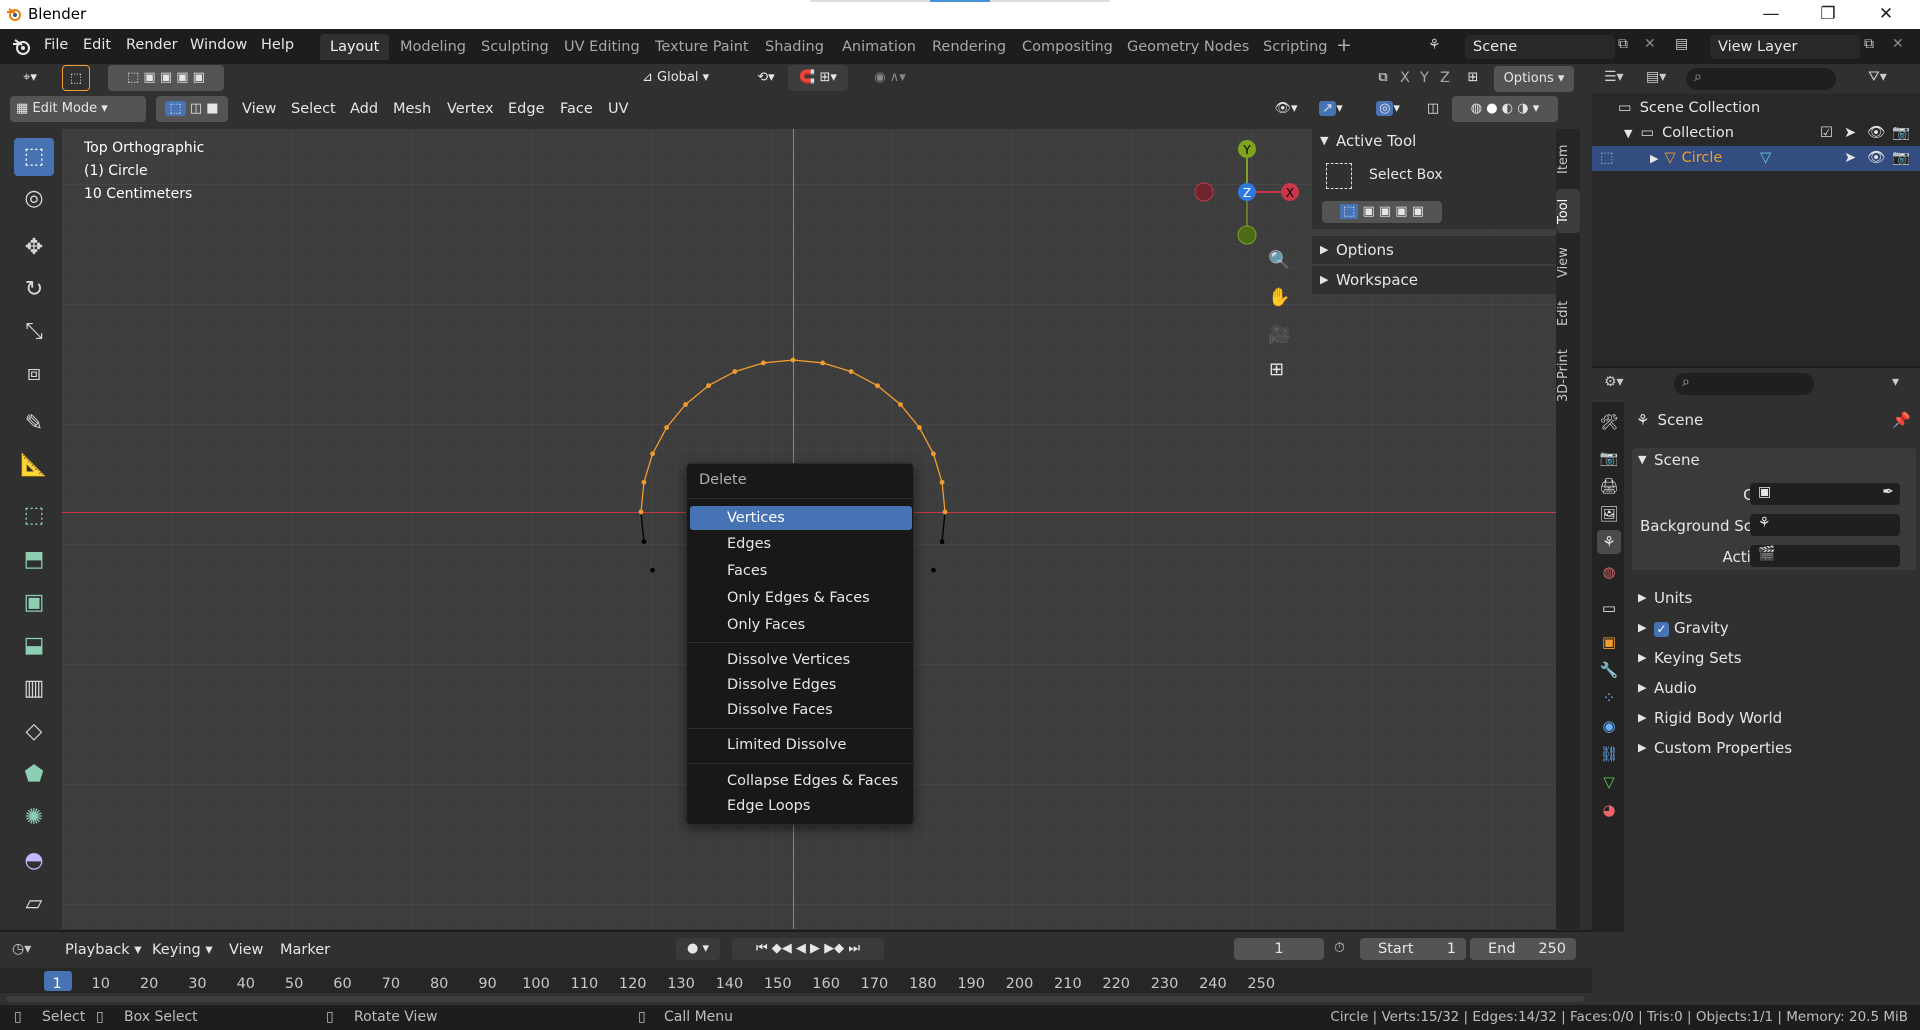 The image size is (1920, 1030). Describe the element at coordinates (1785, 47) in the screenshot. I see `view-layer-field: View Layer` at that location.